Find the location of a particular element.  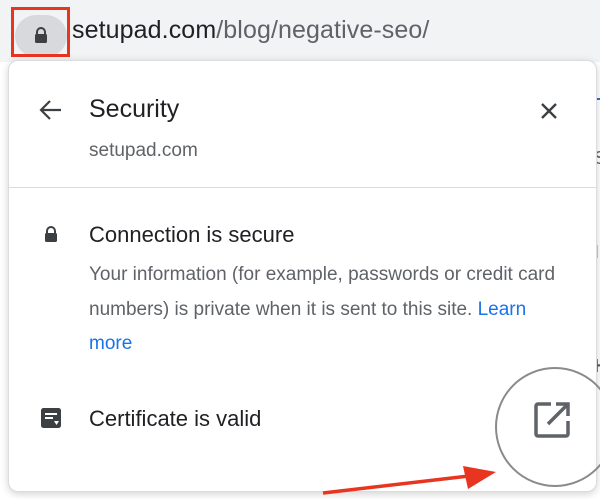

open-external-icon is located at coordinates (552, 420).